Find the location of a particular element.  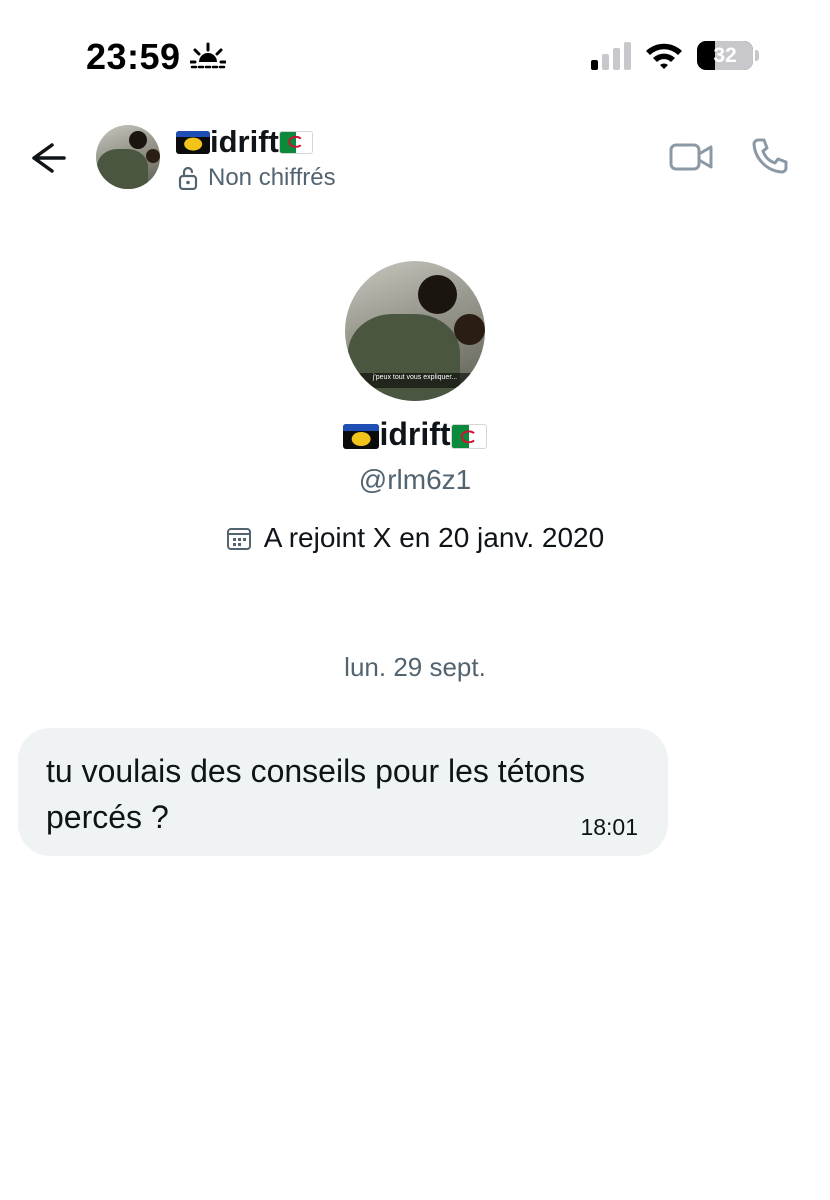

profile-handle: @rlm6z1 is located at coordinates (415, 480).